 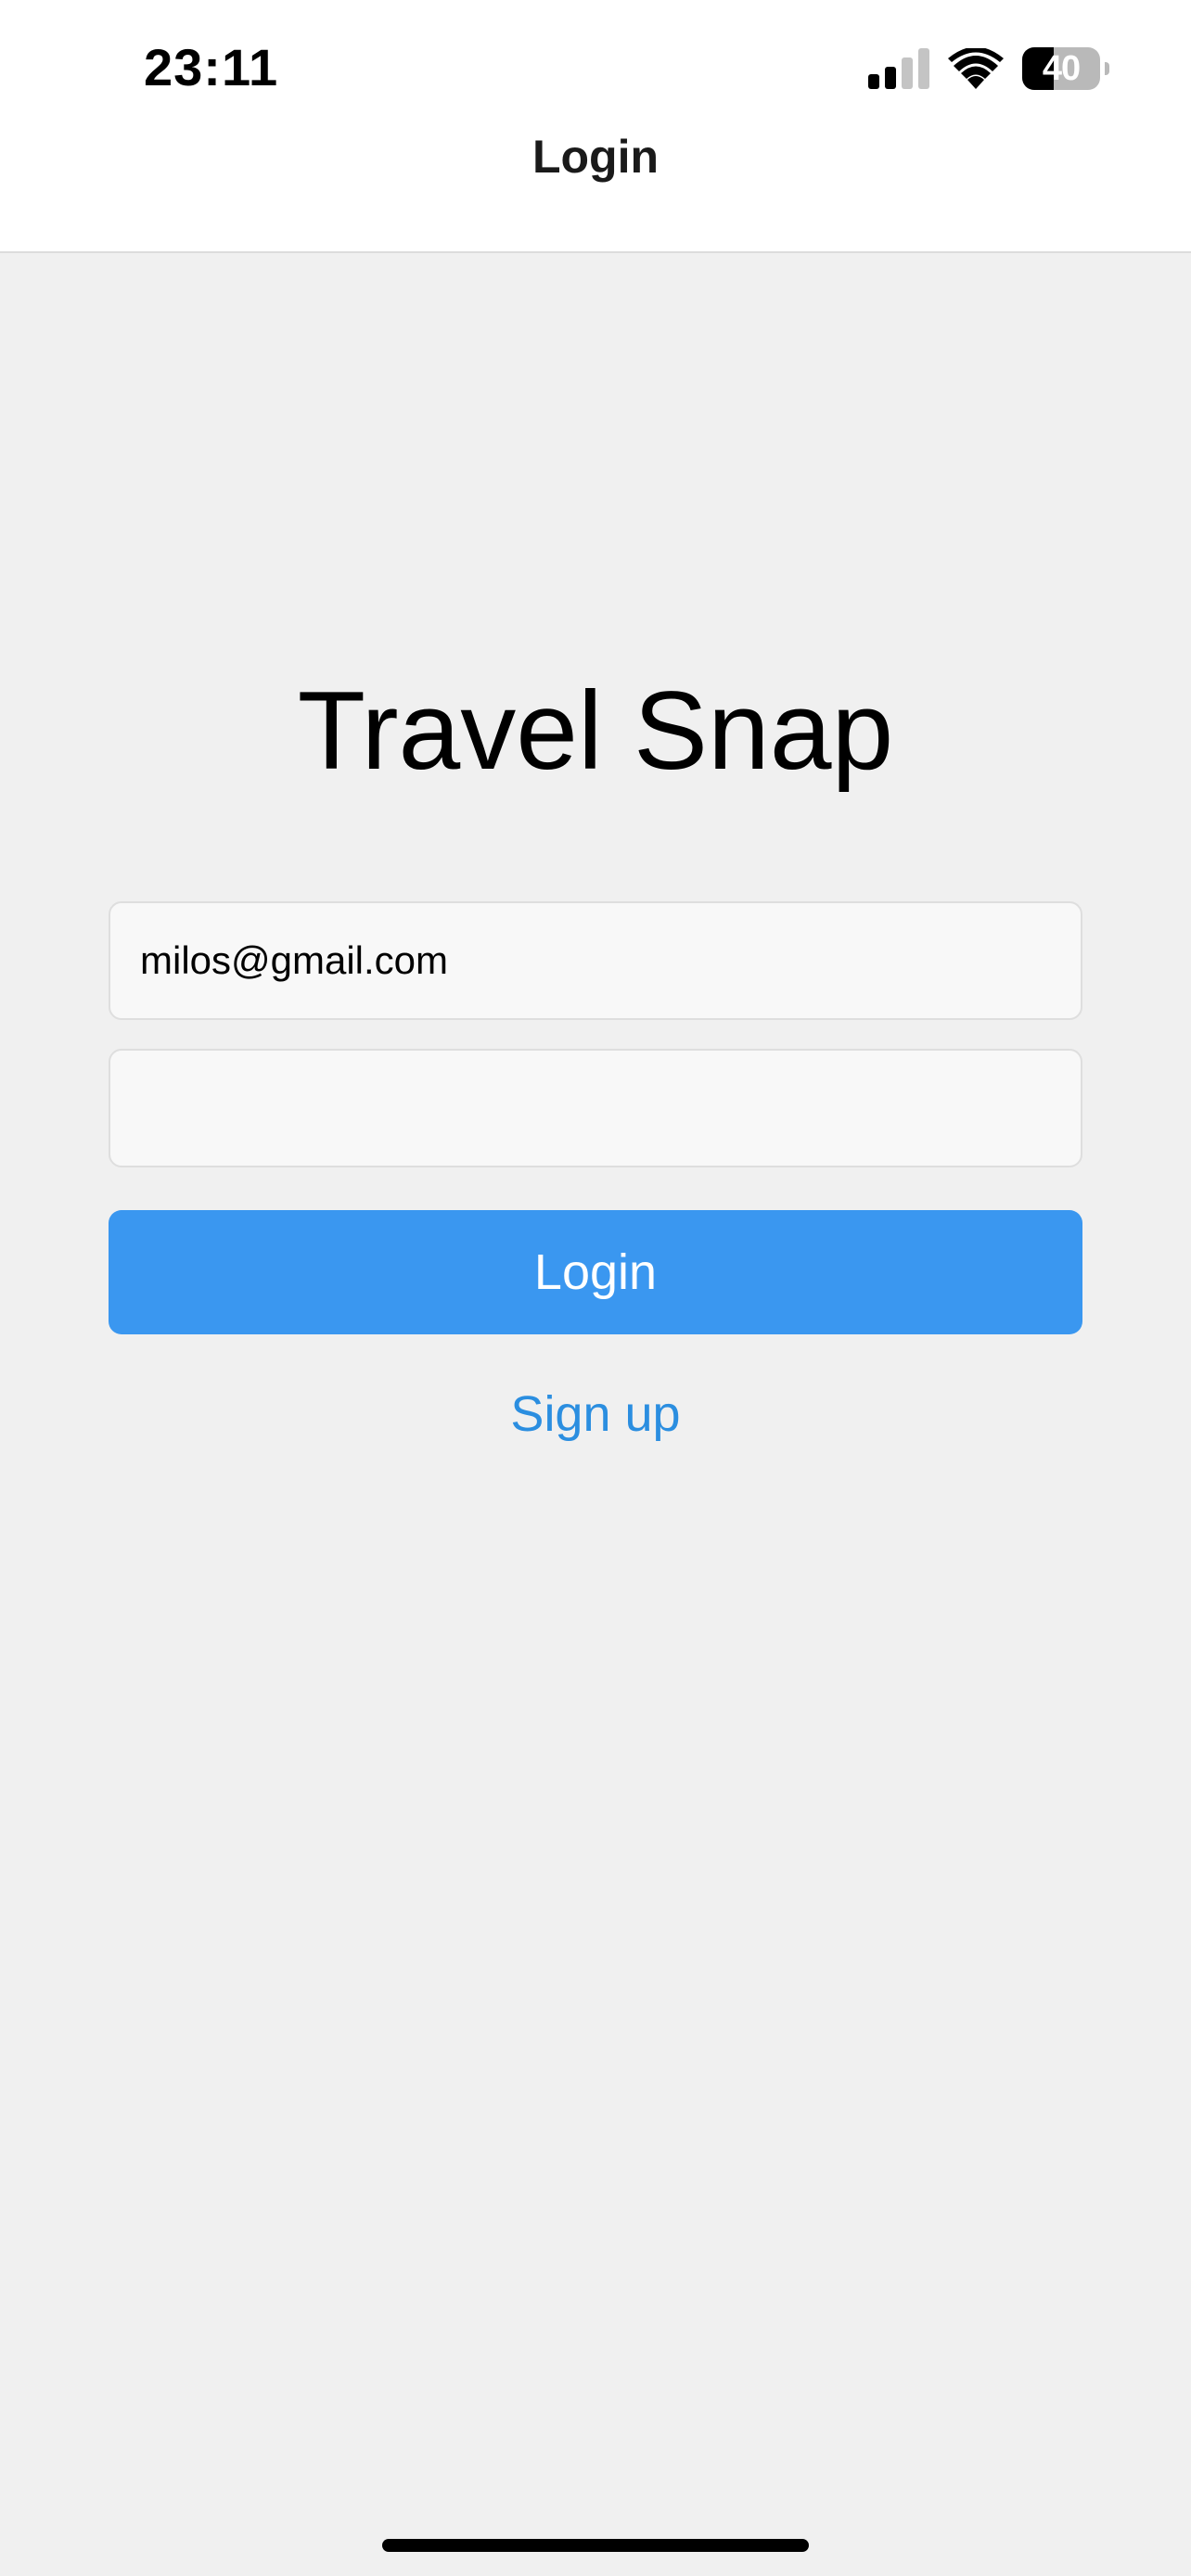 What do you see at coordinates (976, 68) in the screenshot?
I see `wifi-icon` at bounding box center [976, 68].